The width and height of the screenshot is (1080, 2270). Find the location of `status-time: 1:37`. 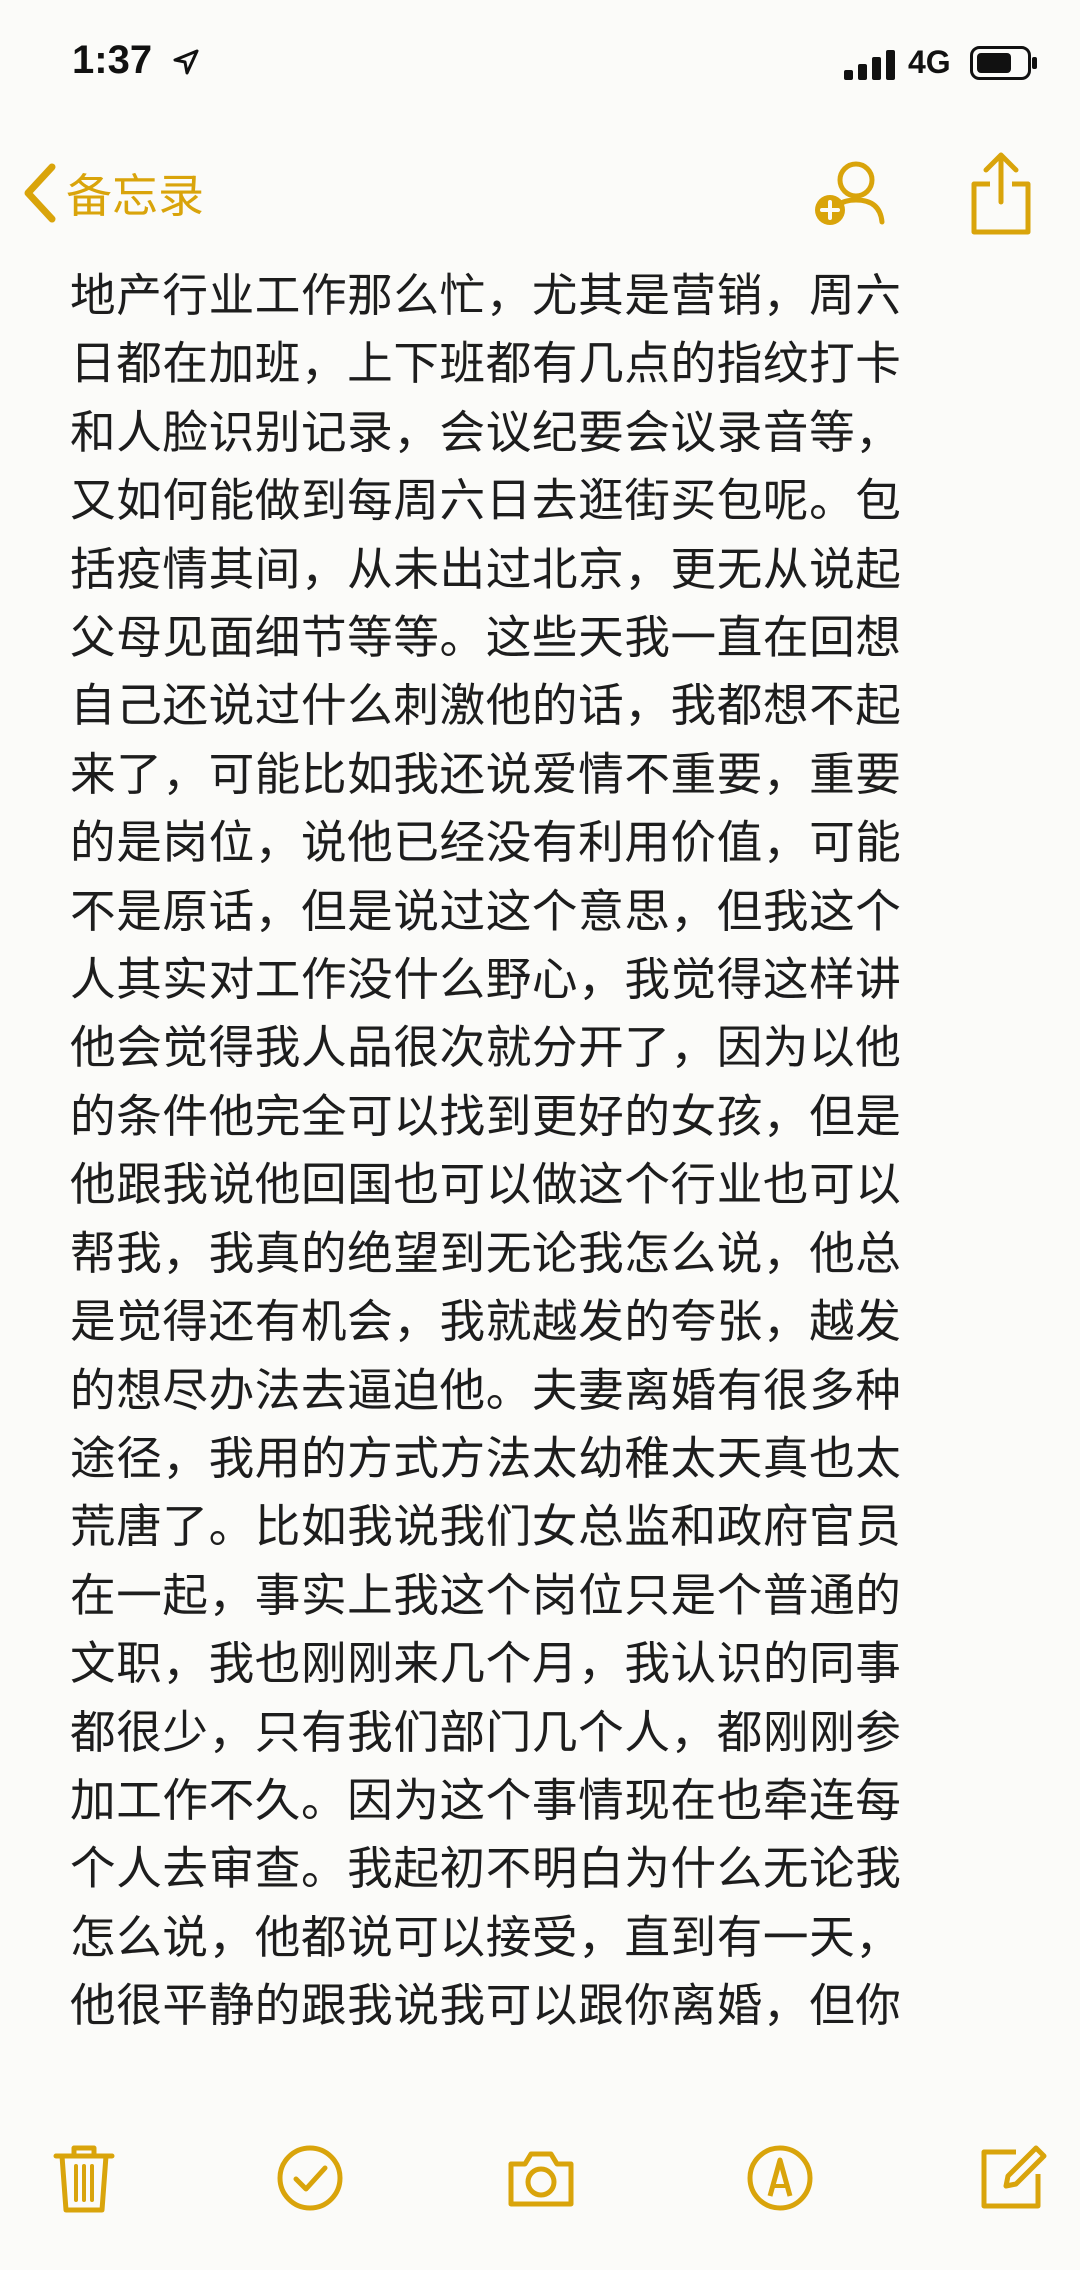

status-time: 1:37 is located at coordinates (112, 60).